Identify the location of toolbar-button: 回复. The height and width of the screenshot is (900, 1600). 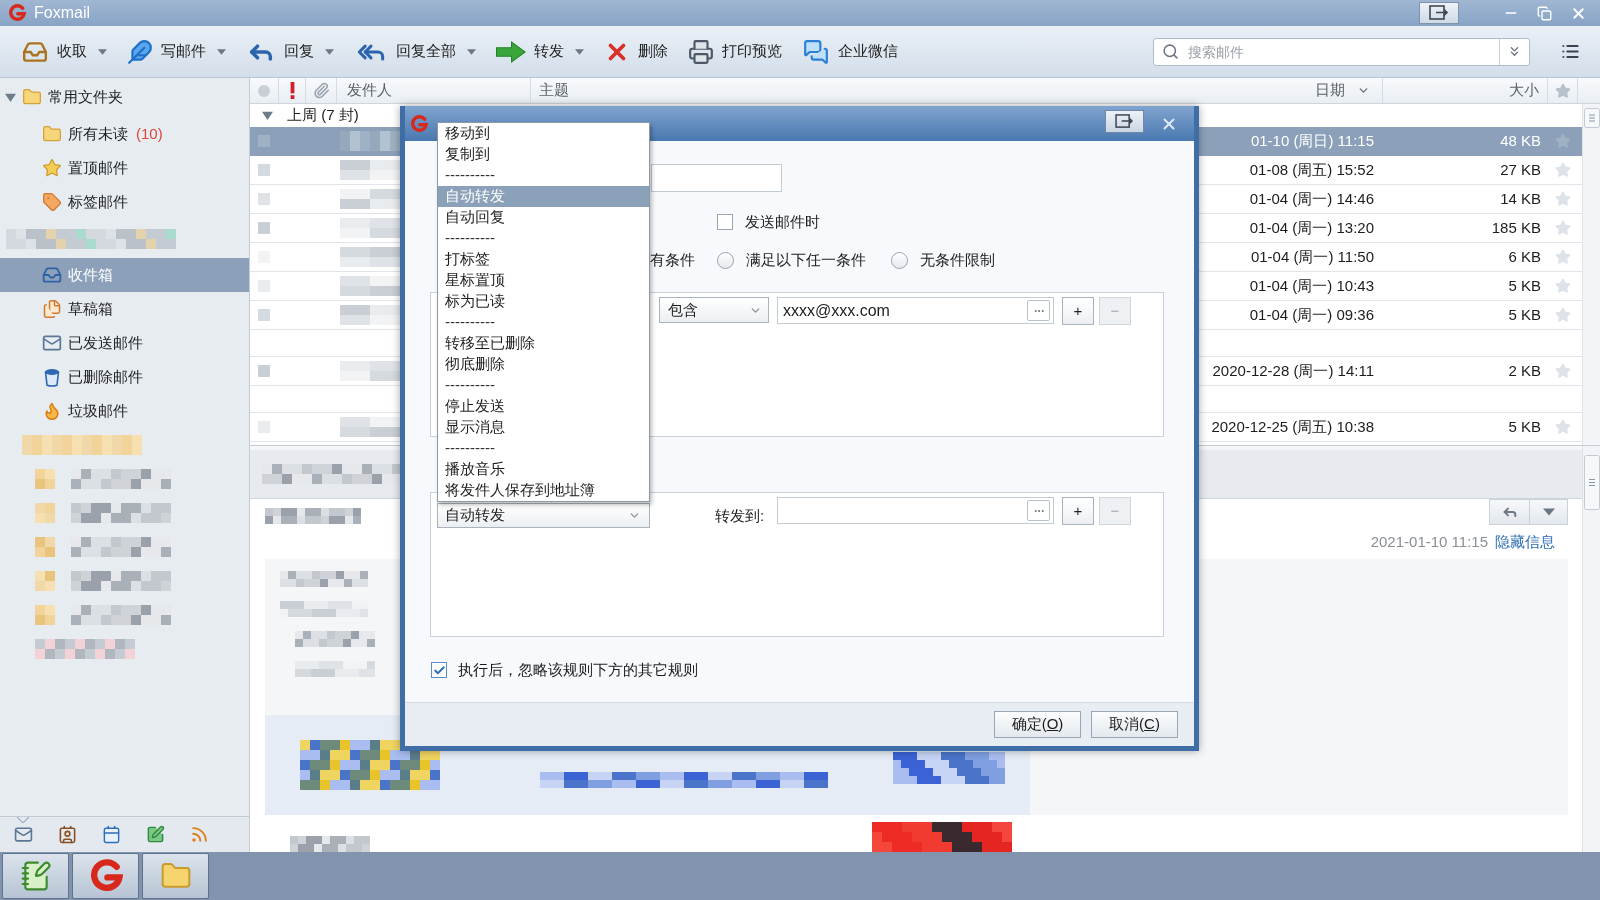
(290, 51).